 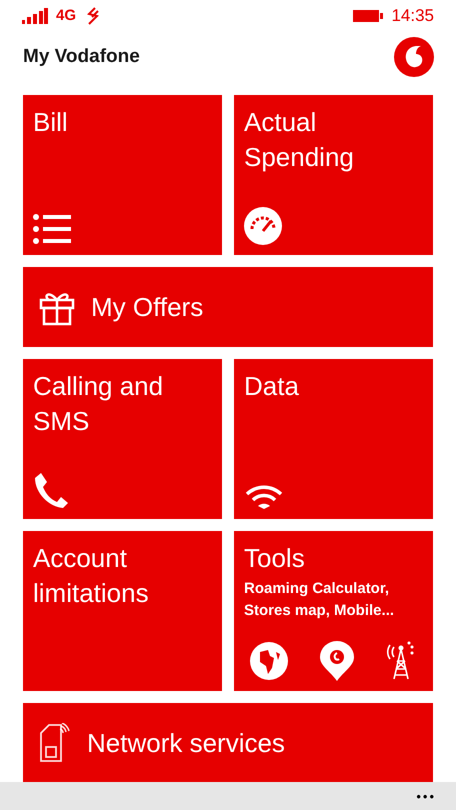 What do you see at coordinates (98, 404) in the screenshot?
I see `tile-label: Calling and SMS` at bounding box center [98, 404].